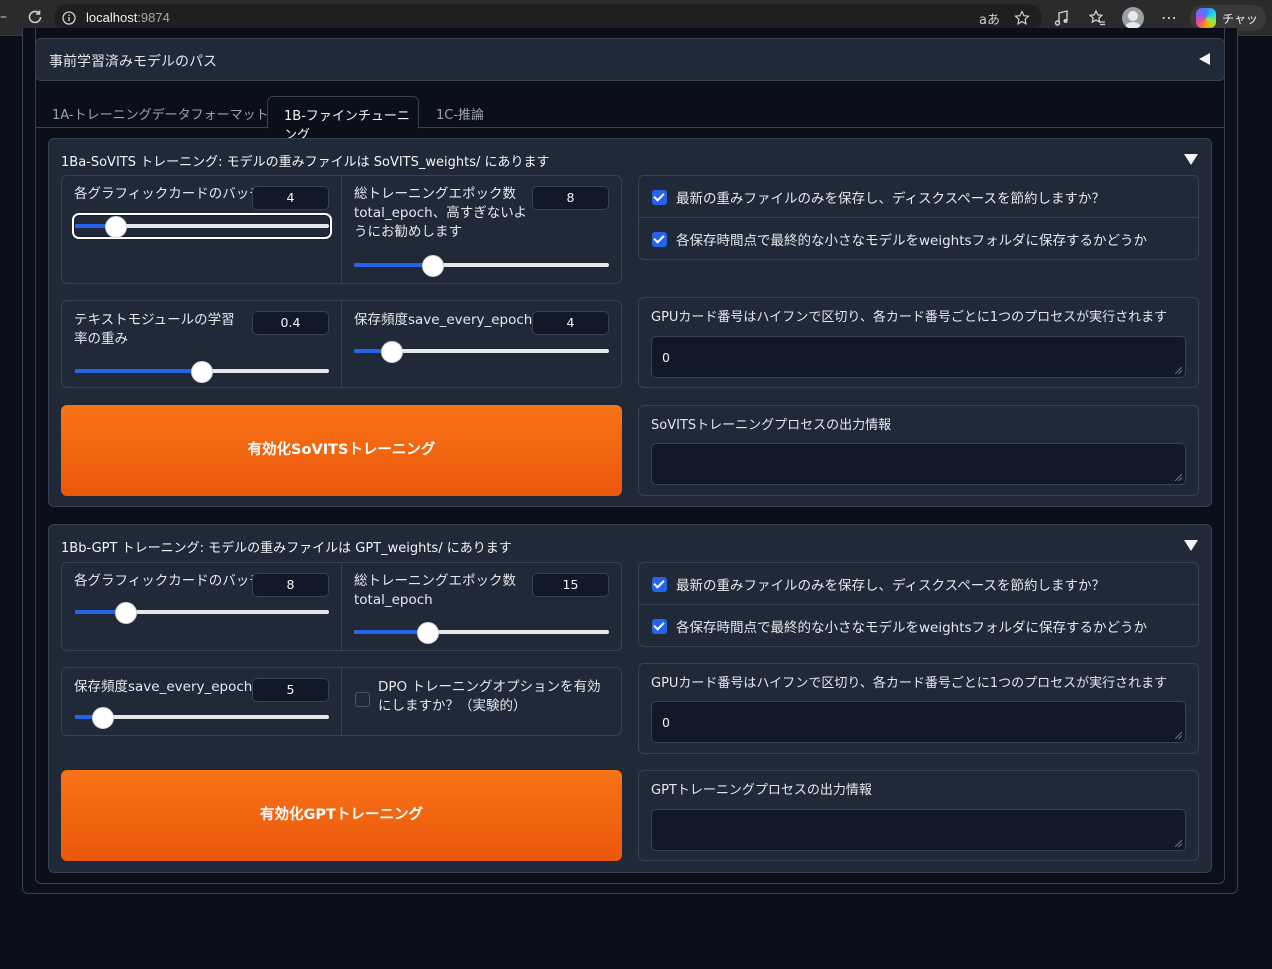 This screenshot has height=969, width=1272. I want to click on site-info-icon, so click(69, 18).